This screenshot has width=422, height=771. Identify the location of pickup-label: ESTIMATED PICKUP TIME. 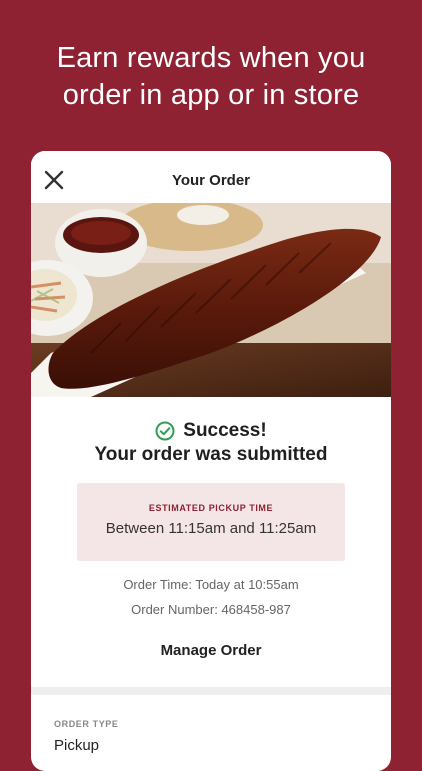
(211, 508).